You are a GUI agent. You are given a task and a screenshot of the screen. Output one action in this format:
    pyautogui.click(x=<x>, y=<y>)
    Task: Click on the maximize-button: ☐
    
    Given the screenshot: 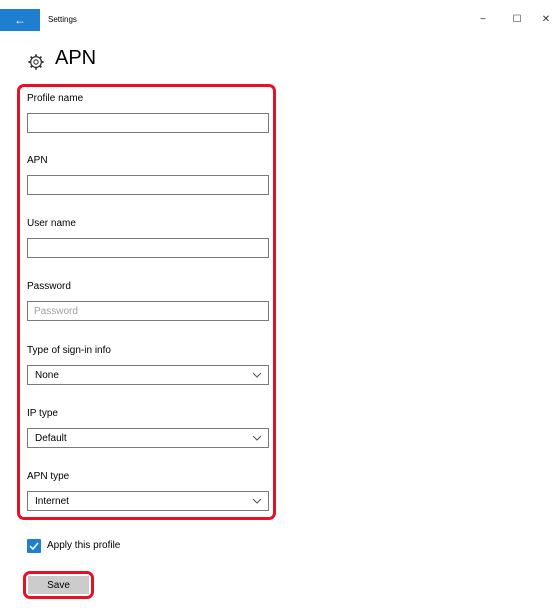 What is the action you would take?
    pyautogui.click(x=517, y=20)
    